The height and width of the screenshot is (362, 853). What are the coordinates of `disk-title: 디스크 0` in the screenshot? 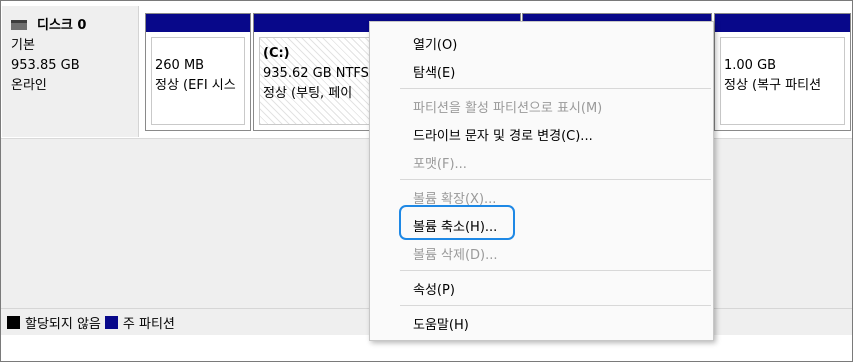 It's located at (74, 26).